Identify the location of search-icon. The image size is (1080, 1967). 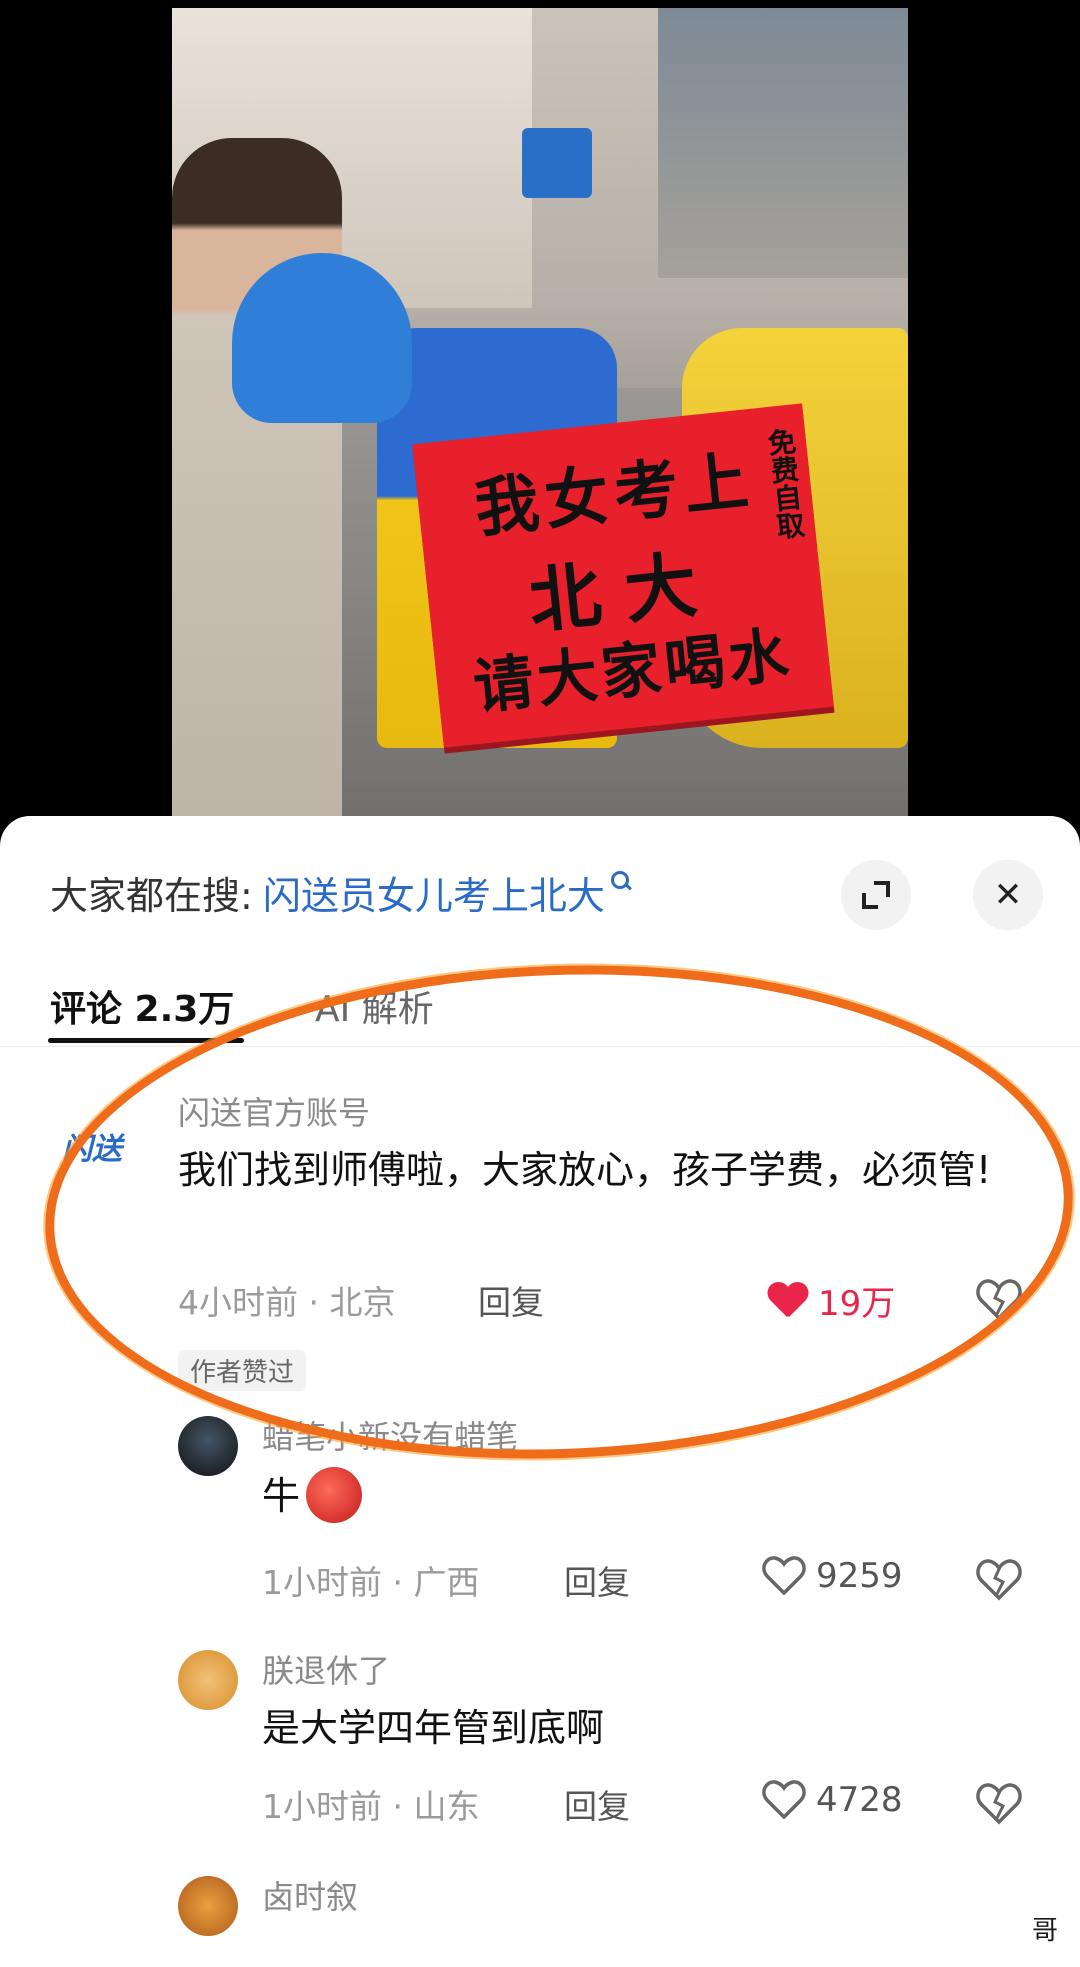
(620, 882).